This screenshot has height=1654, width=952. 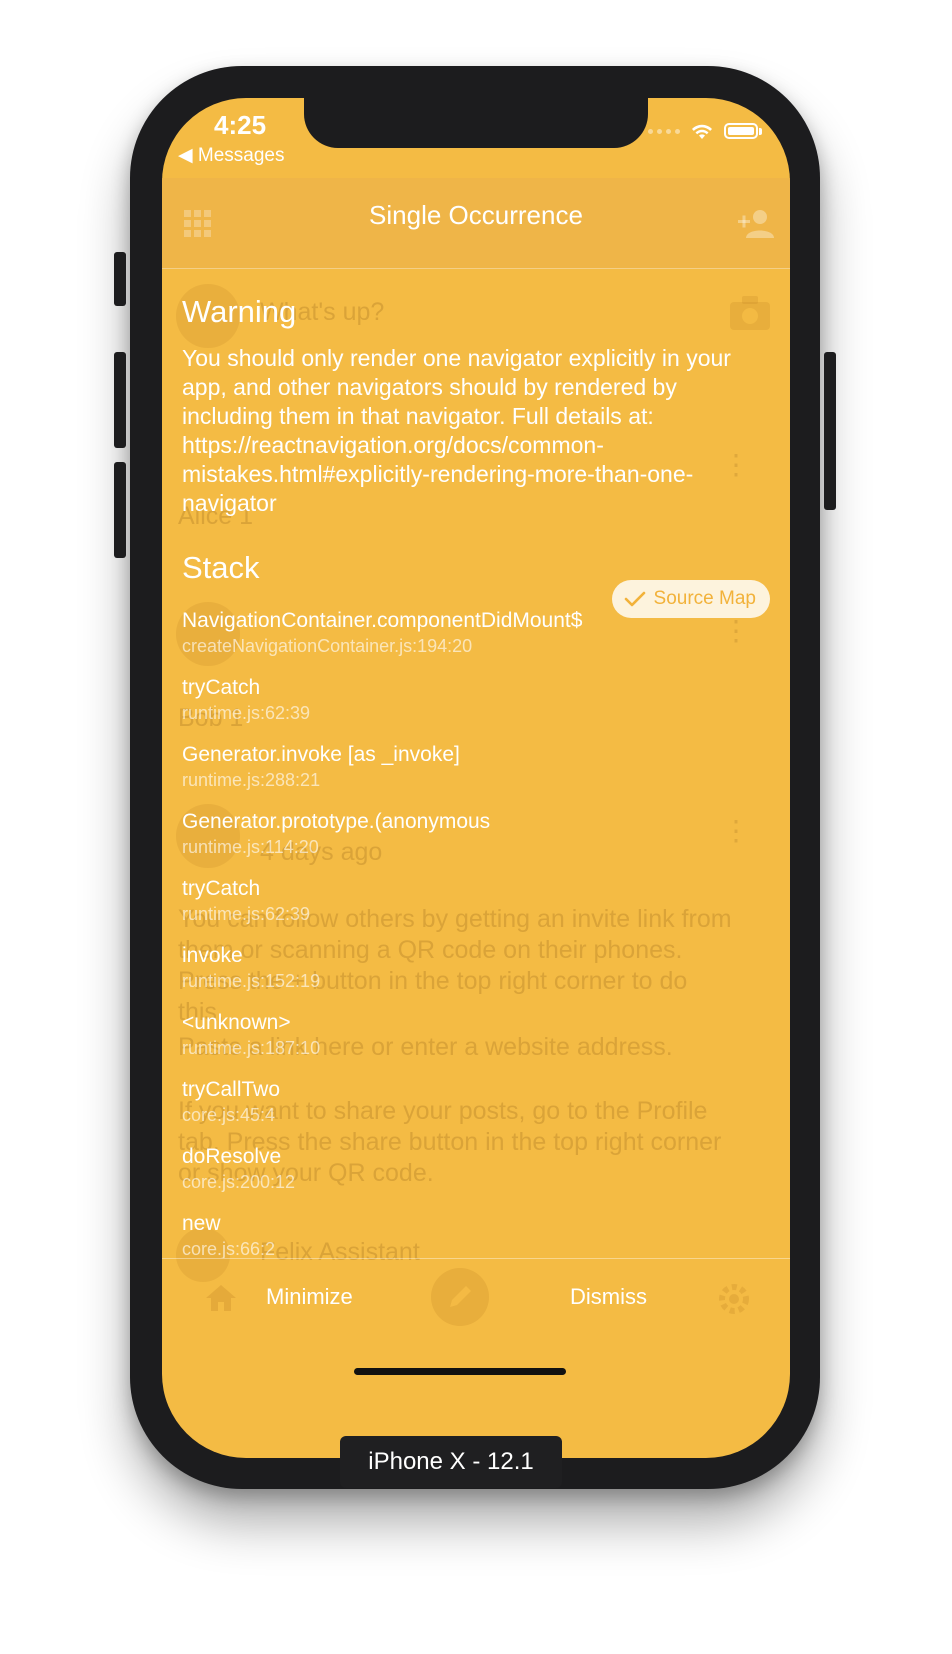 I want to click on frame-location: createNavigationContainer.js:194:20, so click(x=327, y=646).